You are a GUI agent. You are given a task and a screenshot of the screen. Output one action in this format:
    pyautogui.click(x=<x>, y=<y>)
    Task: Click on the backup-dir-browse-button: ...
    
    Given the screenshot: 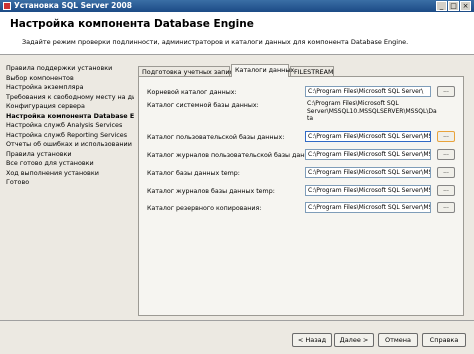 What is the action you would take?
    pyautogui.click(x=446, y=207)
    